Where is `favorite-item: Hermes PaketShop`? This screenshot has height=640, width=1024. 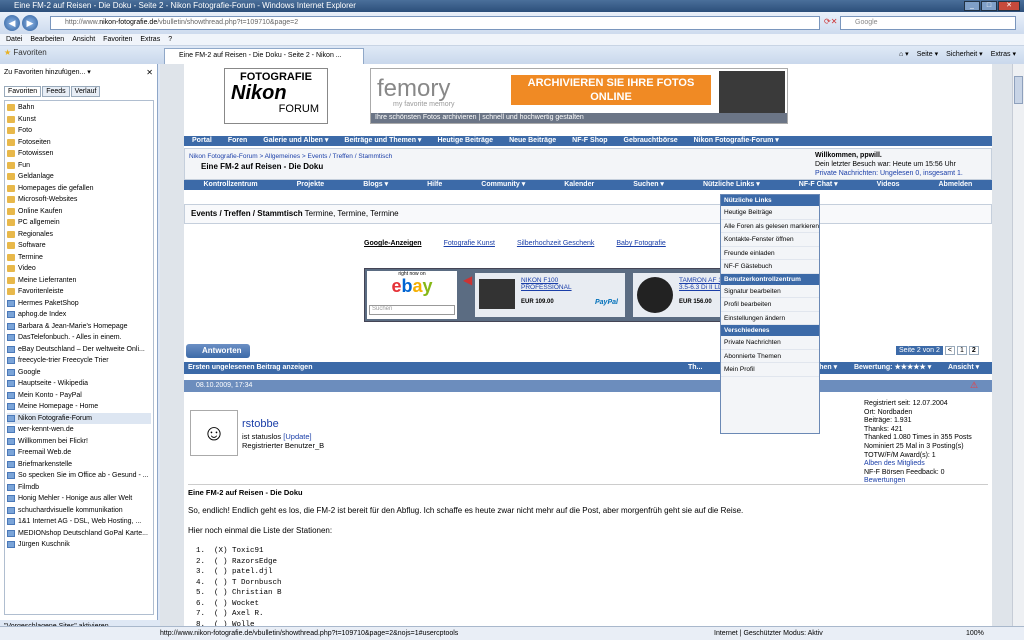
favorite-item: Hermes PaketShop is located at coordinates (79, 304).